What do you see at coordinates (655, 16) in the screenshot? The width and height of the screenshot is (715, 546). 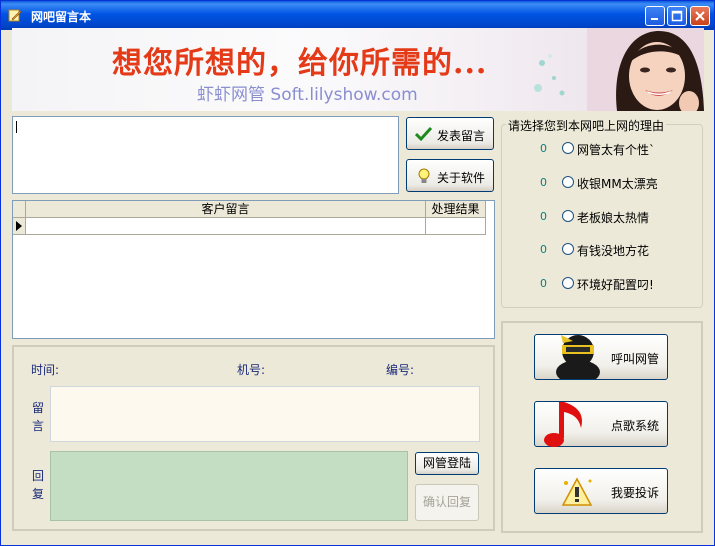 I see `minimize-button` at bounding box center [655, 16].